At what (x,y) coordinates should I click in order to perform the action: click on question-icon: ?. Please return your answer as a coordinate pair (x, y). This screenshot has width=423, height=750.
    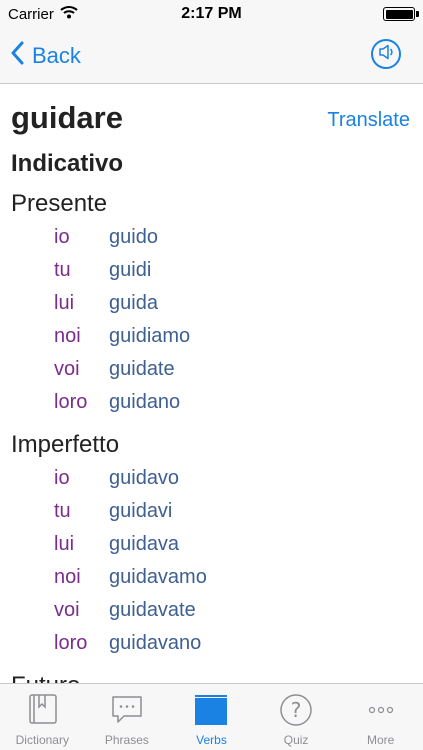
    Looking at the image, I should click on (296, 710).